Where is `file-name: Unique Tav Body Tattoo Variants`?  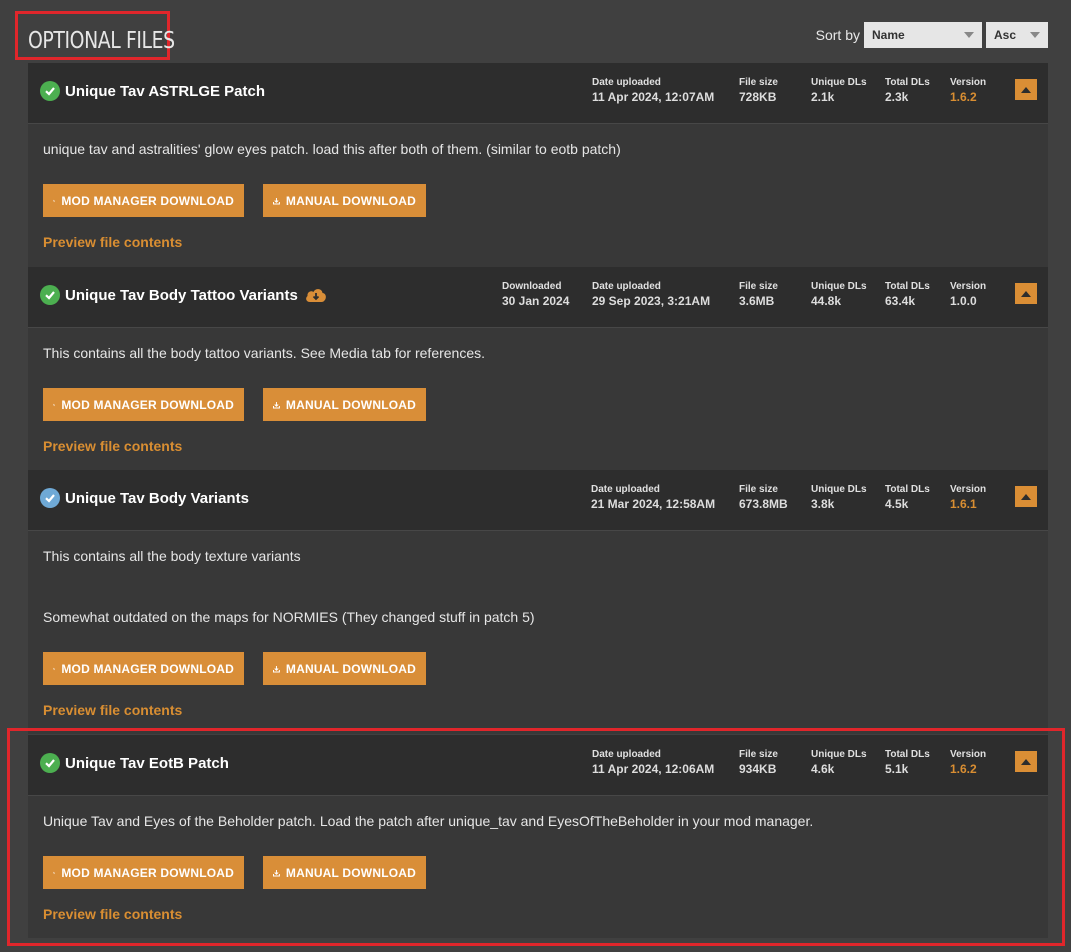 file-name: Unique Tav Body Tattoo Variants is located at coordinates (181, 295).